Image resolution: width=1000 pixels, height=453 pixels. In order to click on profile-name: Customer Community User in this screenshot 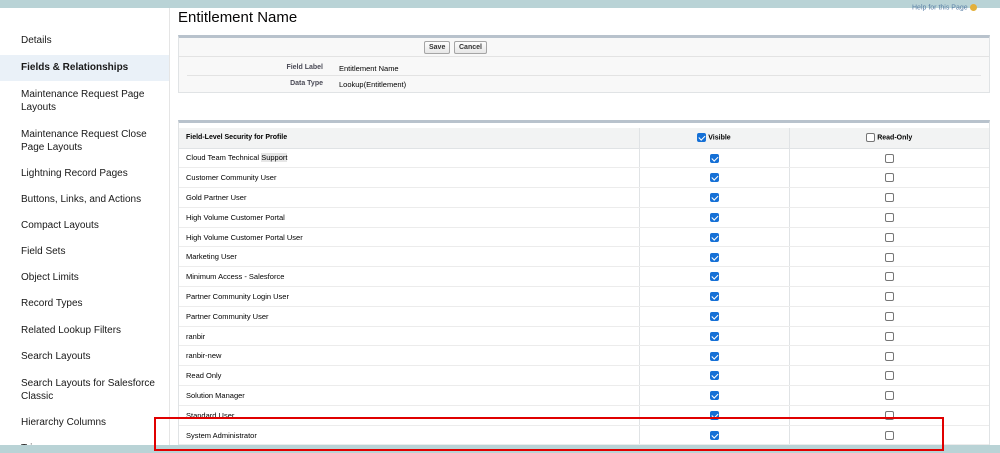, I will do `click(231, 177)`.